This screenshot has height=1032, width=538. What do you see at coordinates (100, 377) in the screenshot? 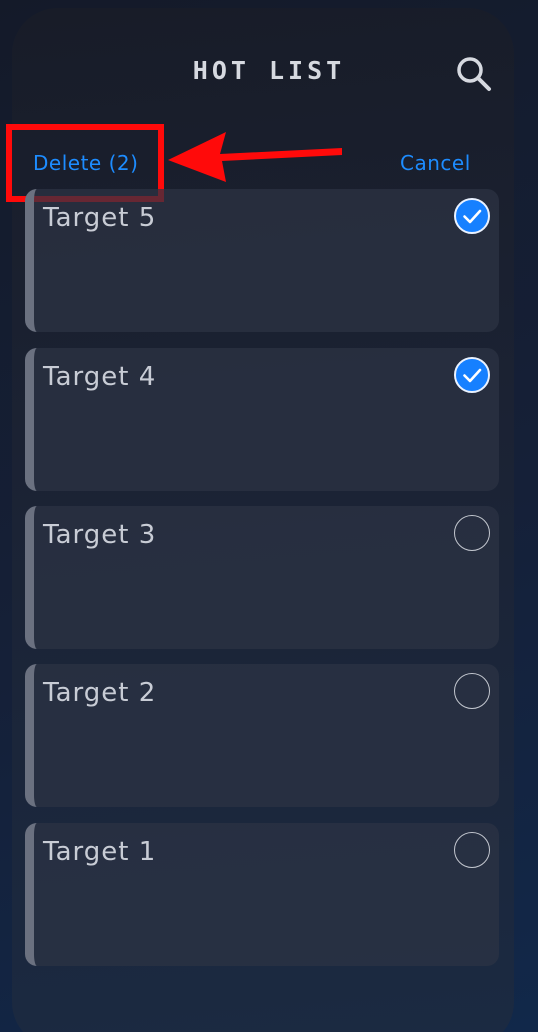
I see `list-item-label: Target 4` at bounding box center [100, 377].